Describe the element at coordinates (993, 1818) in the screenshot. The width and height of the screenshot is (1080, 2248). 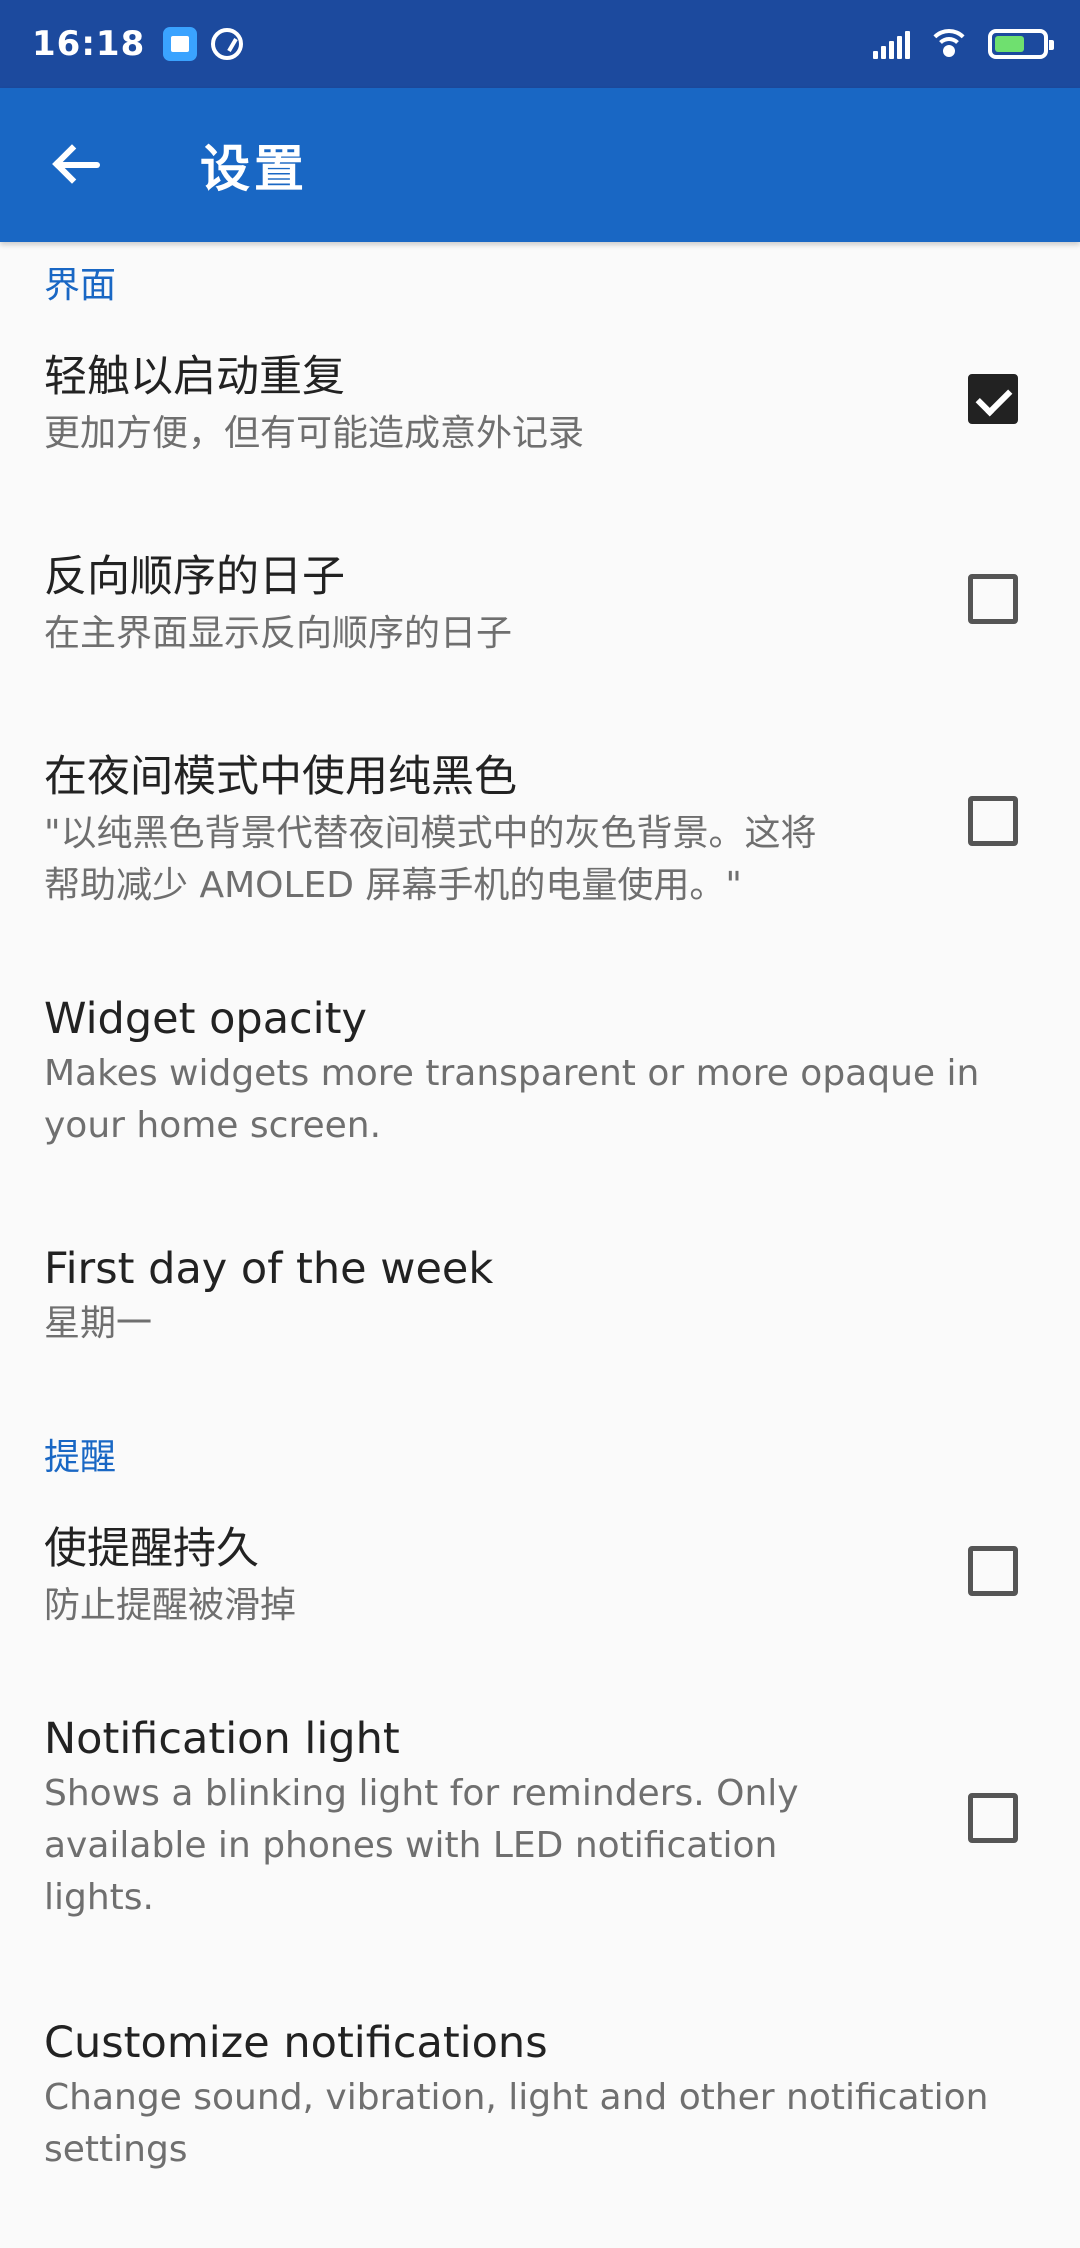
I see `notification-light-checkbox` at that location.